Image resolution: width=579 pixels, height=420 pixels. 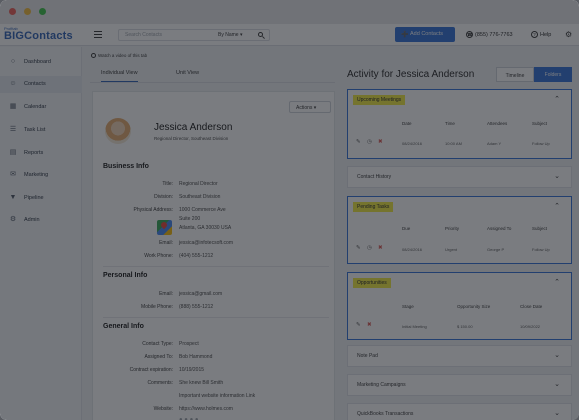 I want to click on tab-unit-view: Unit View, so click(x=187, y=73).